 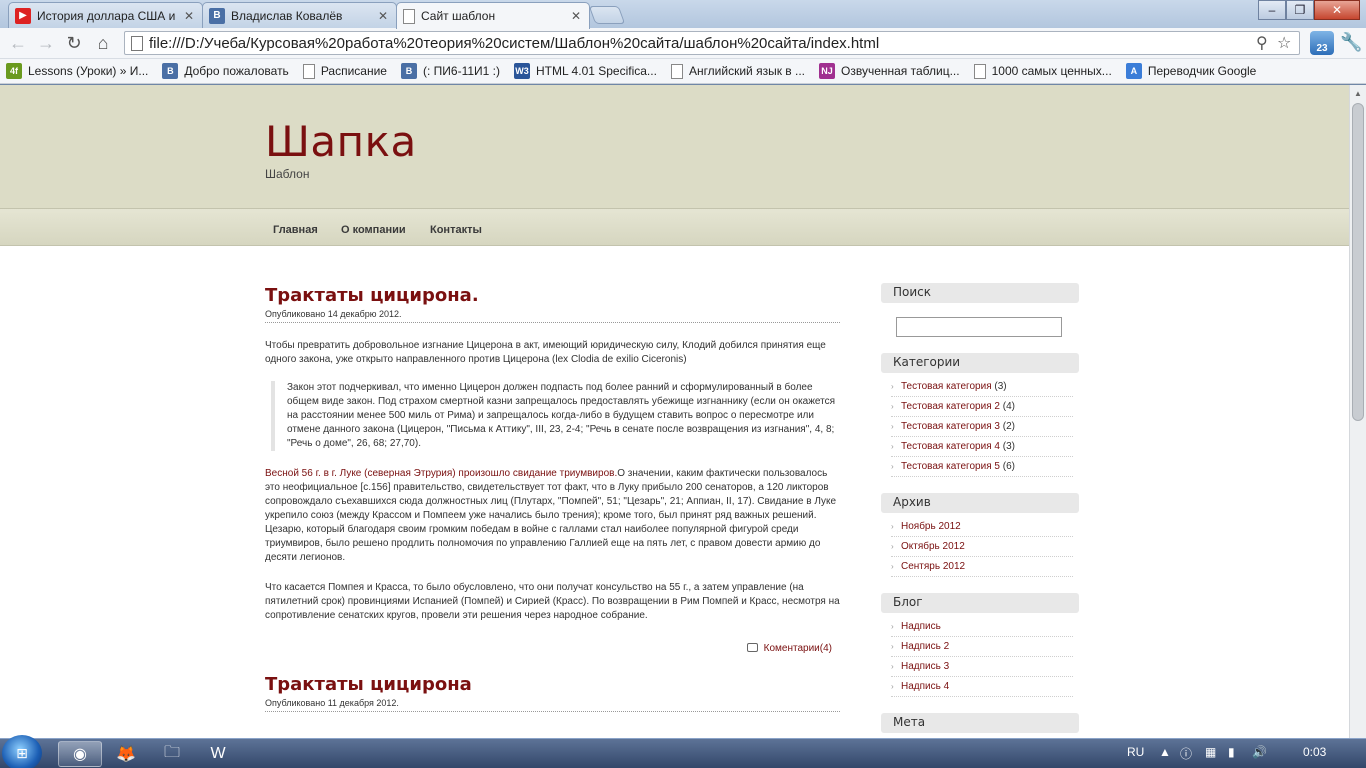 What do you see at coordinates (299, 15) in the screenshot?
I see `tab-1: B Владислав Ковалёв ✕` at bounding box center [299, 15].